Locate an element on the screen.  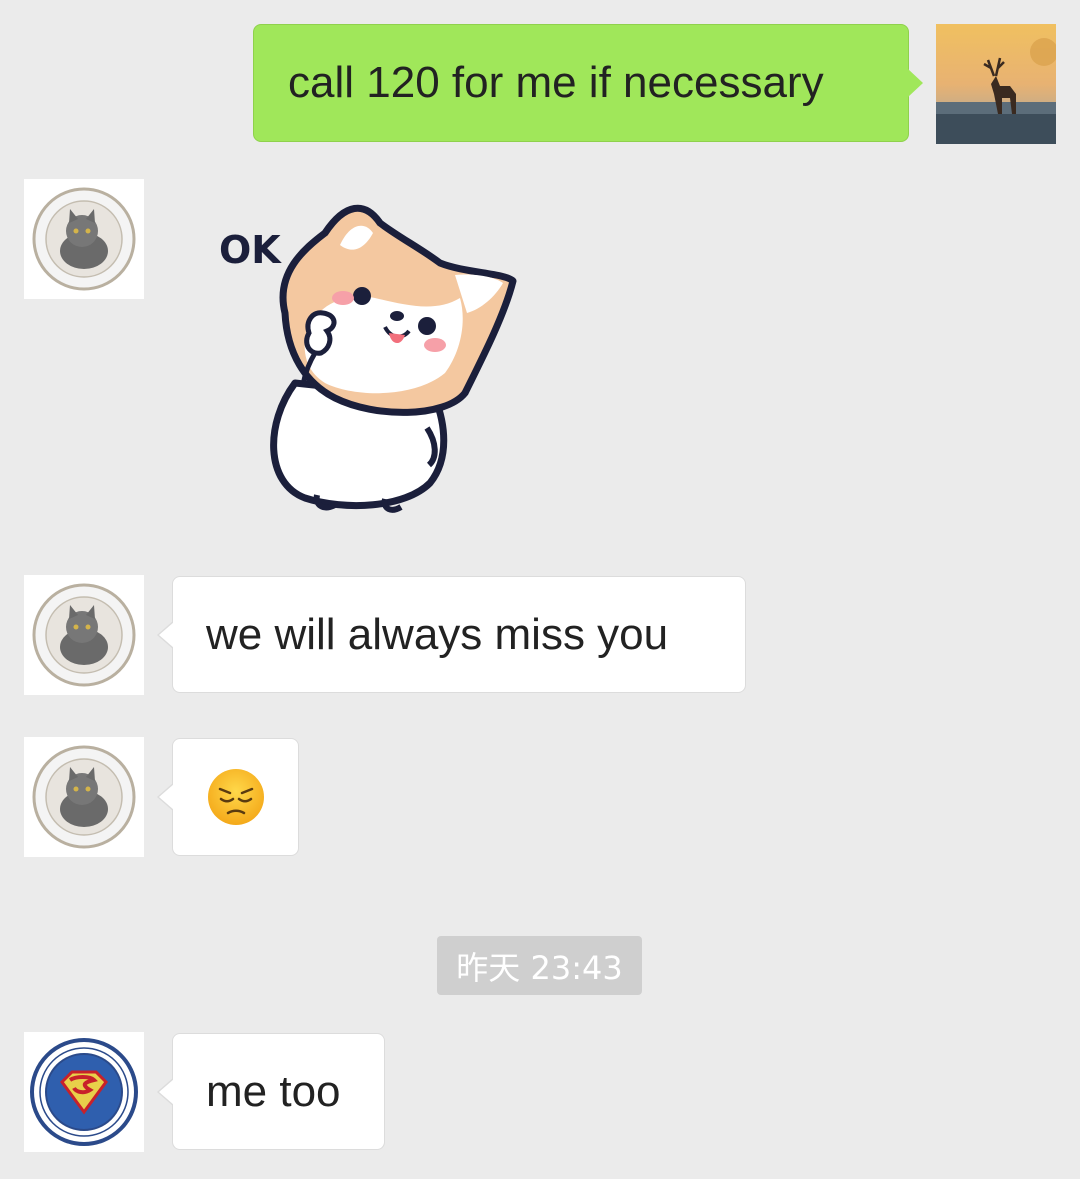
deer-avatar-icon is located at coordinates (996, 84).